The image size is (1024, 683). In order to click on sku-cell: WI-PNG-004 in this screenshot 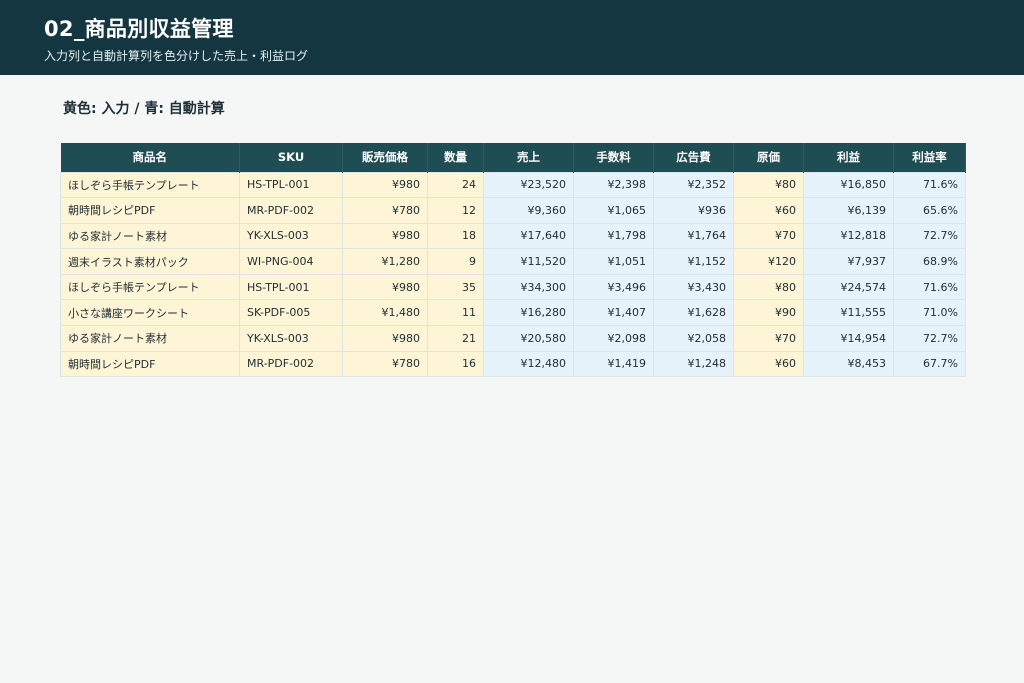, I will do `click(291, 261)`.